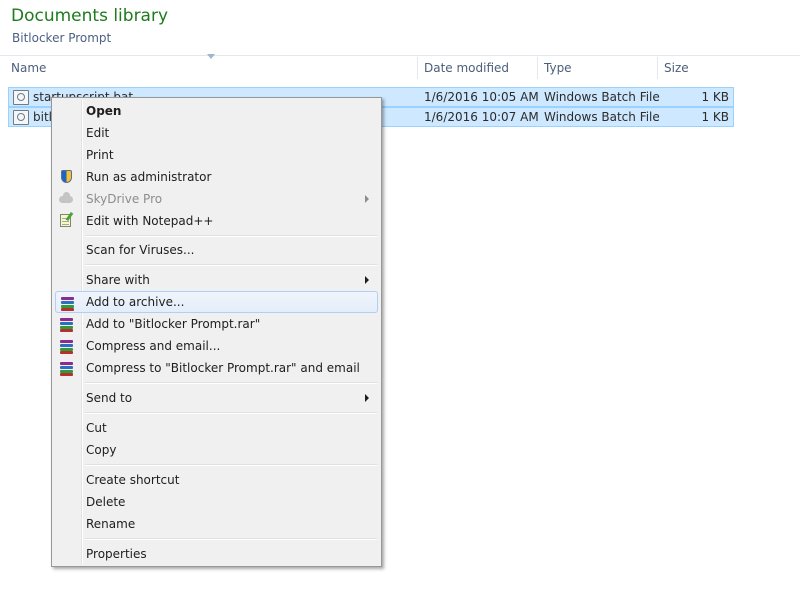 The height and width of the screenshot is (600, 800). Describe the element at coordinates (104, 111) in the screenshot. I see `menu-item-label: Open` at that location.